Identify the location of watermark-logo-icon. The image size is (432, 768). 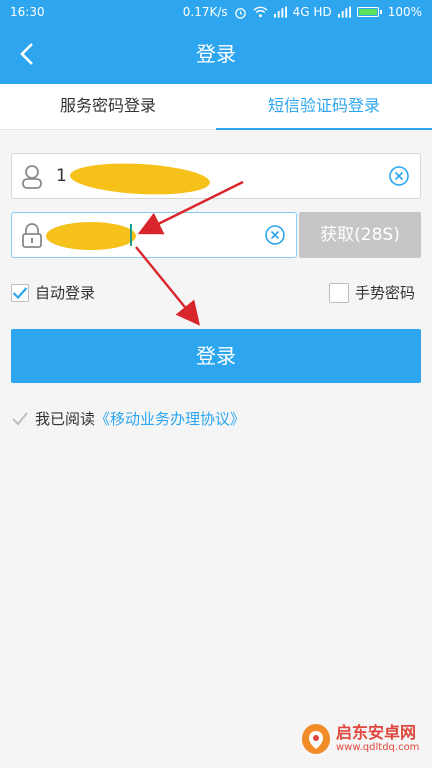
(316, 739).